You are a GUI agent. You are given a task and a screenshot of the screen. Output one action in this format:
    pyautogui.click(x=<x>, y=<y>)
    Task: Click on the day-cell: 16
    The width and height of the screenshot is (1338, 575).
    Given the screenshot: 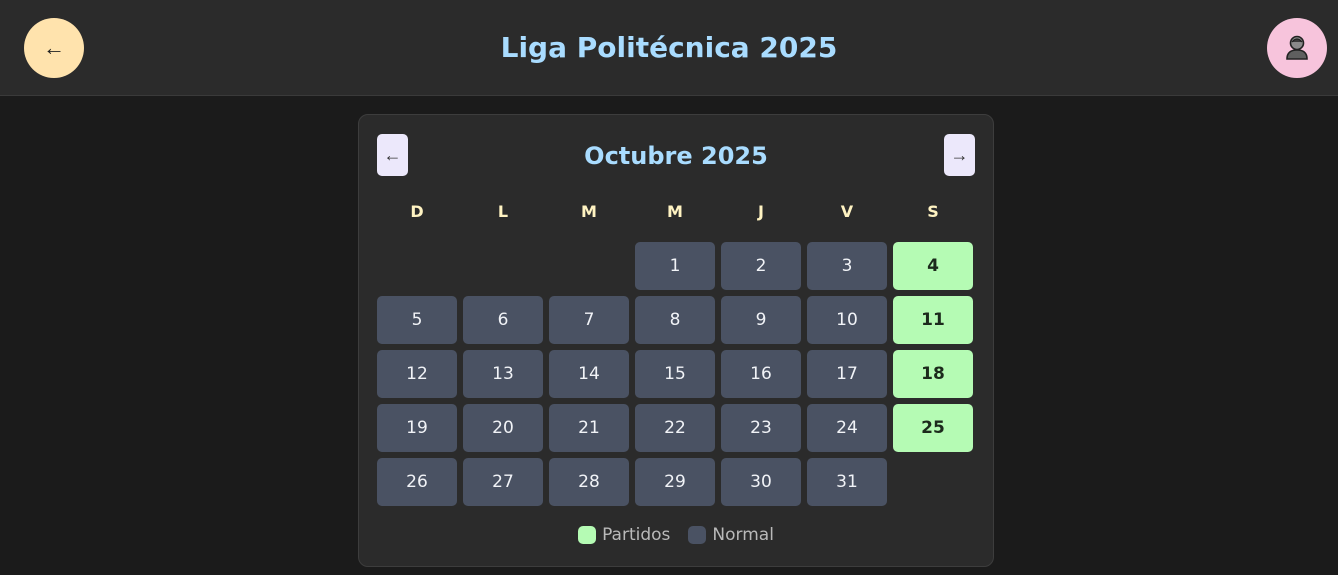 What is the action you would take?
    pyautogui.click(x=761, y=374)
    